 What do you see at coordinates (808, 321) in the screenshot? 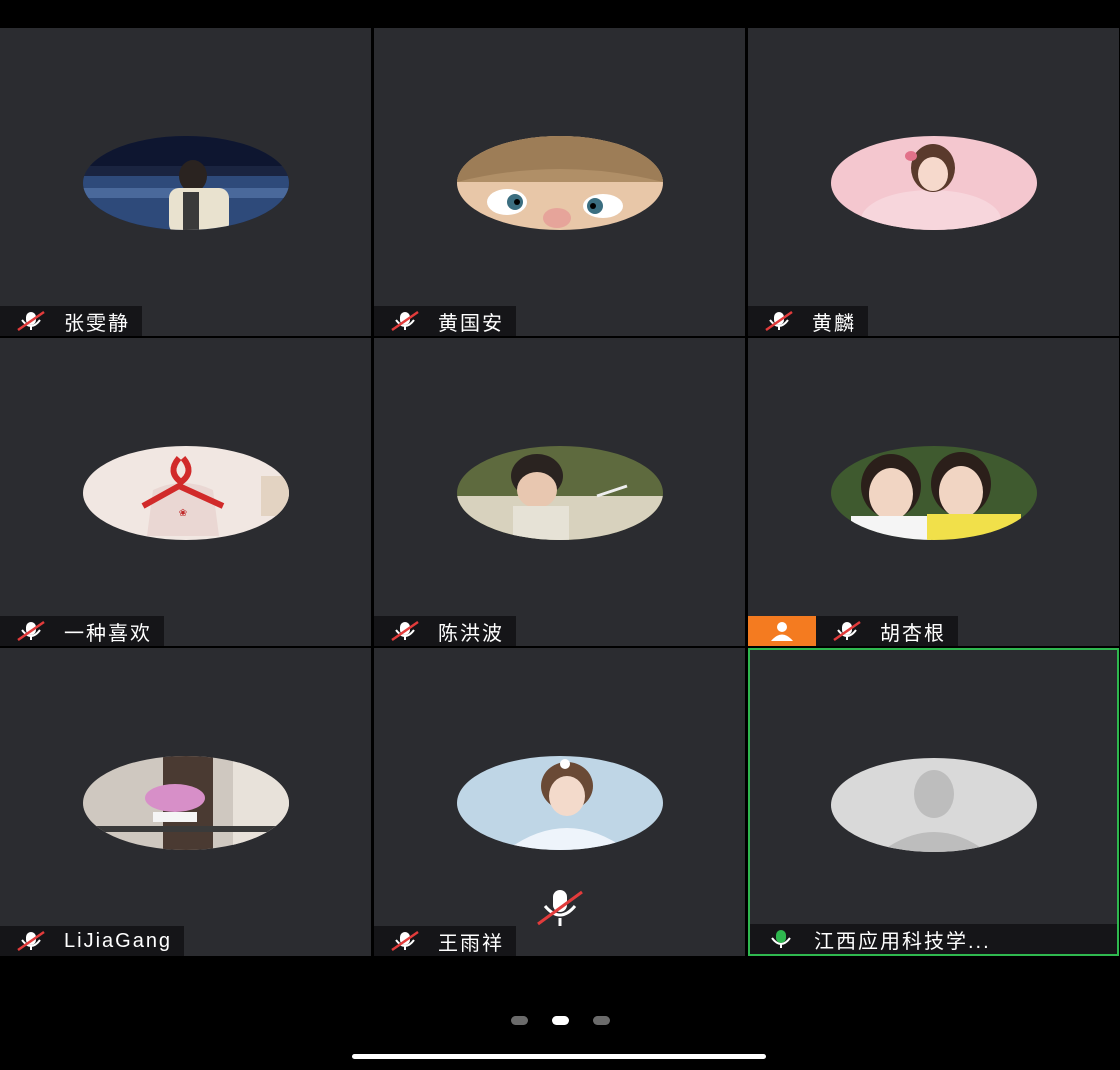
I see `name-bar: 黄麟` at bounding box center [808, 321].